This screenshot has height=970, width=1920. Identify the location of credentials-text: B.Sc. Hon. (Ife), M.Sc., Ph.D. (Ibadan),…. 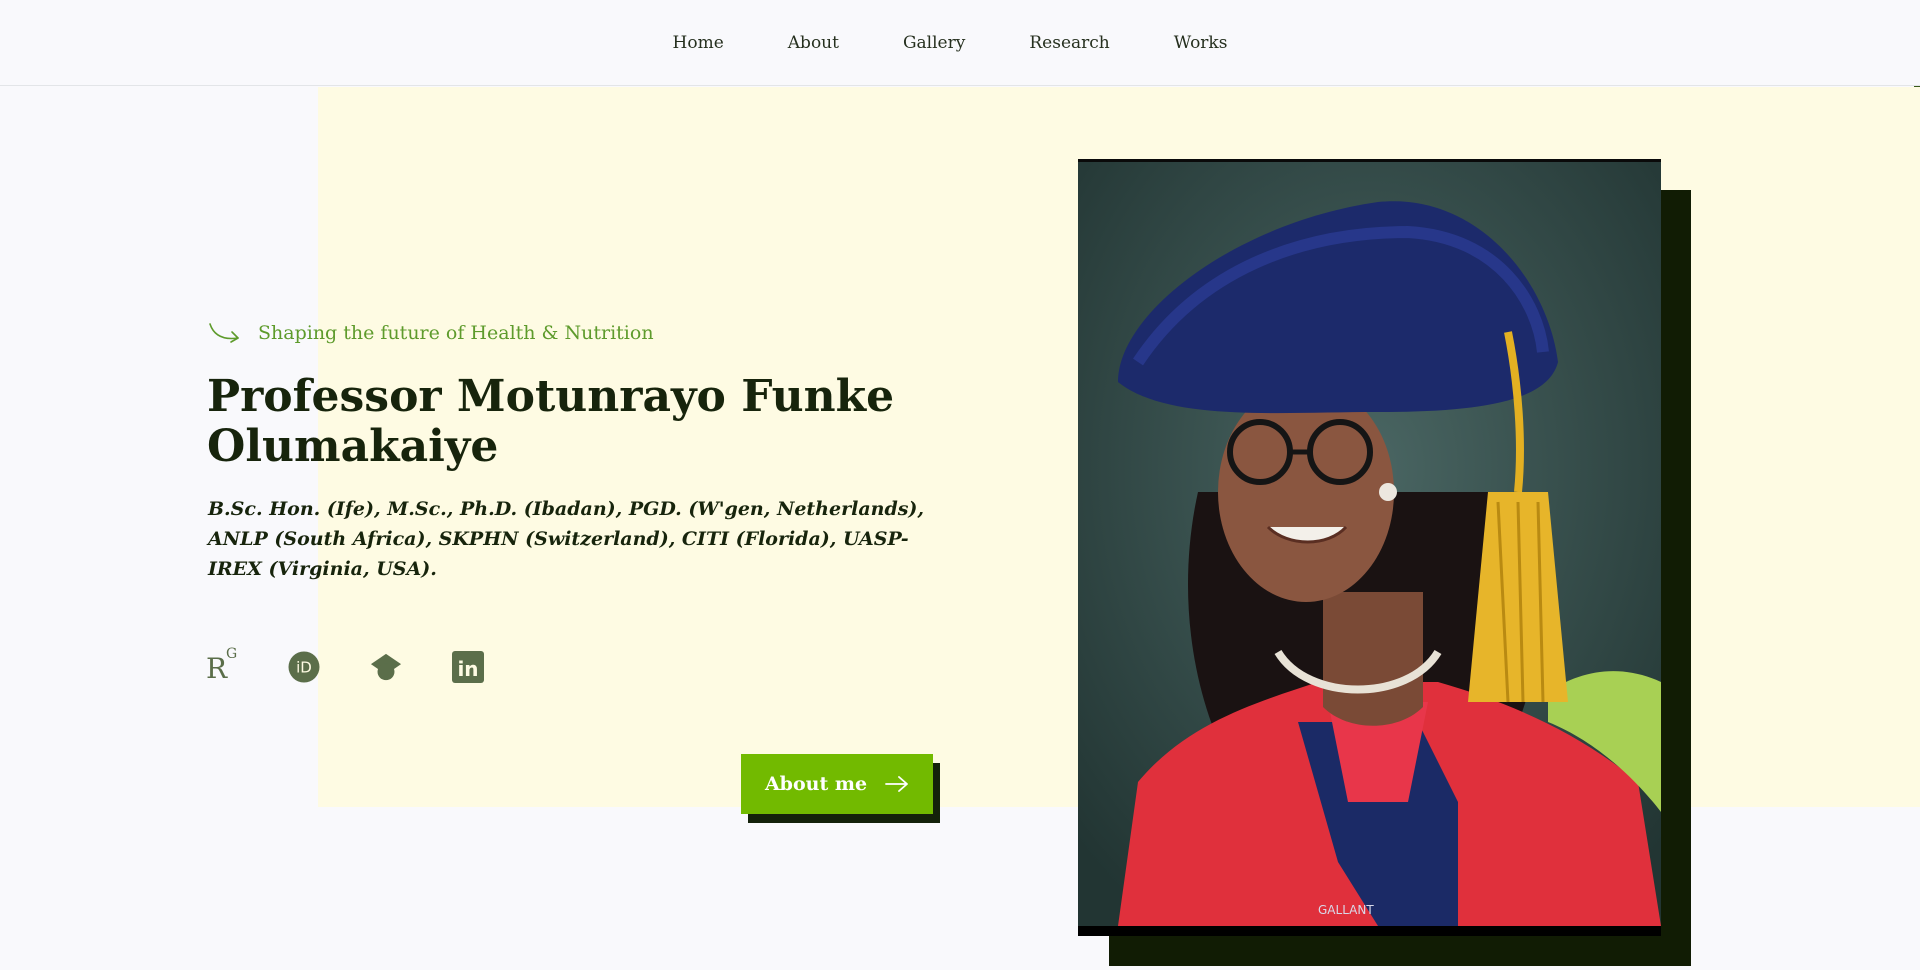
(566, 539).